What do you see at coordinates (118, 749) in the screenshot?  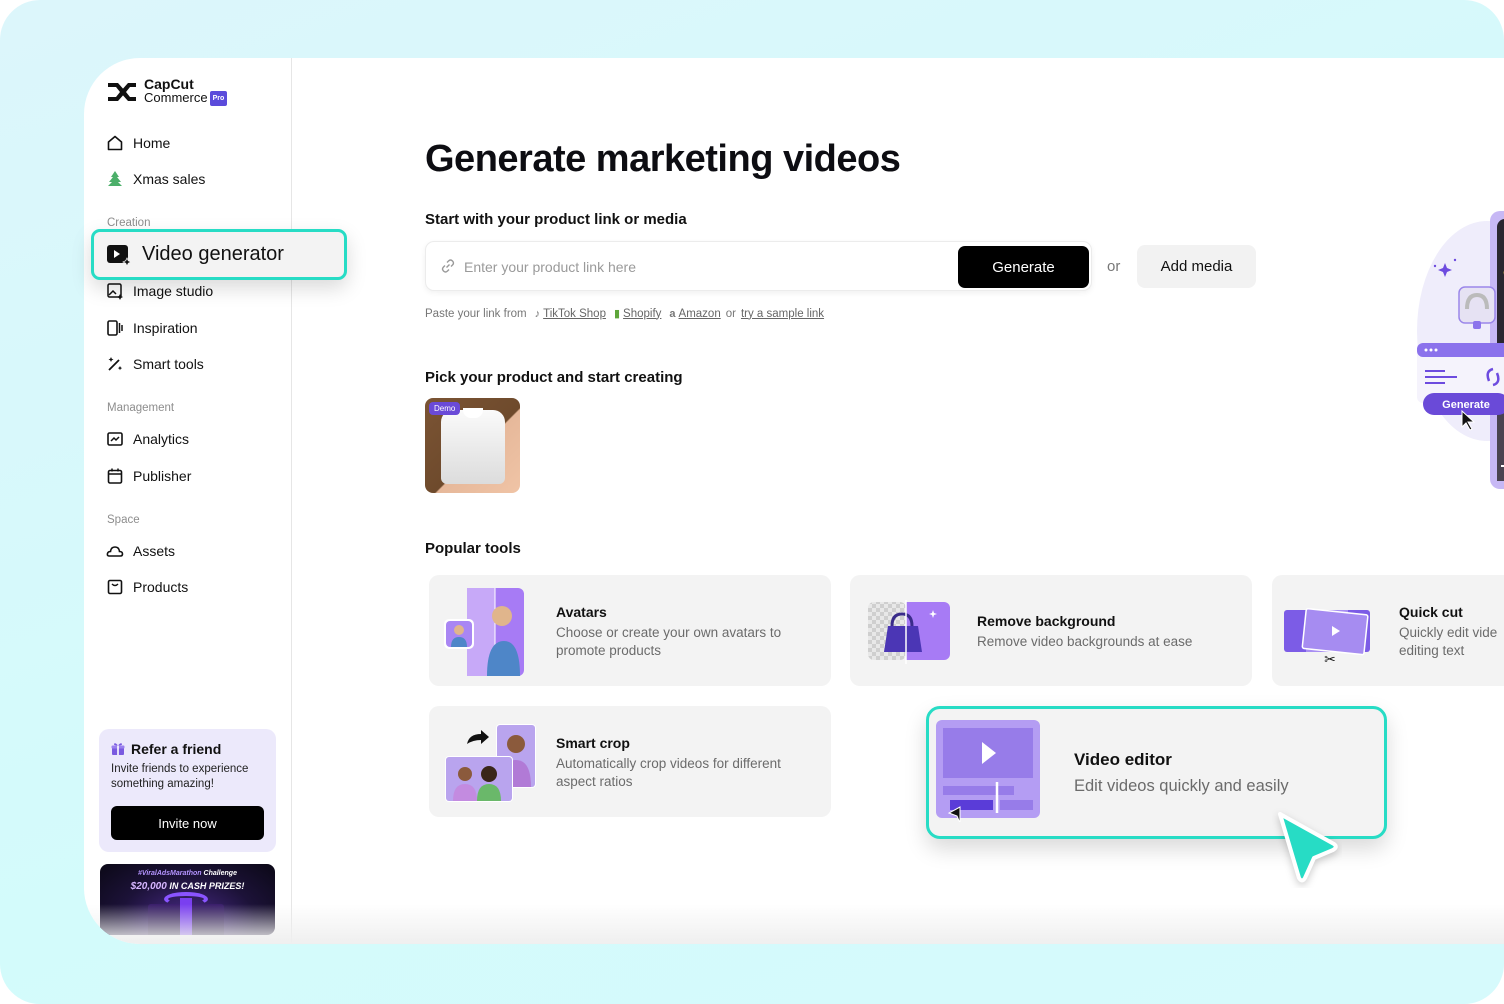 I see `gift-icon` at bounding box center [118, 749].